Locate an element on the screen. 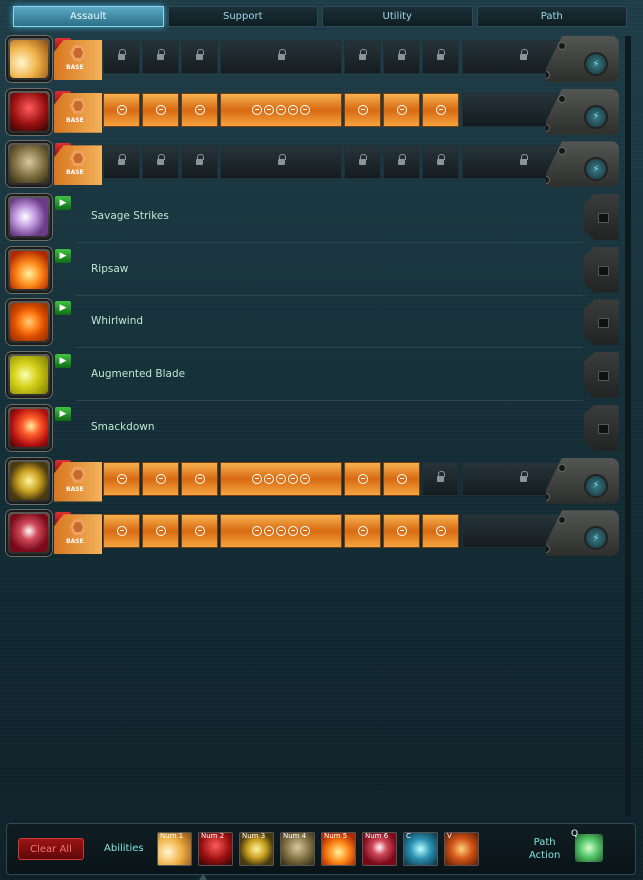 Image resolution: width=643 pixels, height=880 pixels. power-orb-icon: ⚡ is located at coordinates (596, 485).